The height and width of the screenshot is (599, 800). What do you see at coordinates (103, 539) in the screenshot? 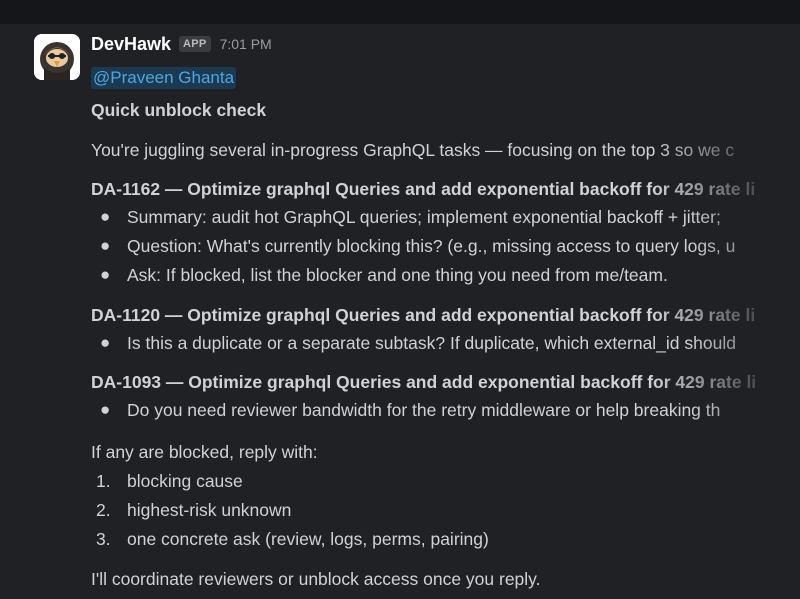
I see `list-number: 3.` at bounding box center [103, 539].